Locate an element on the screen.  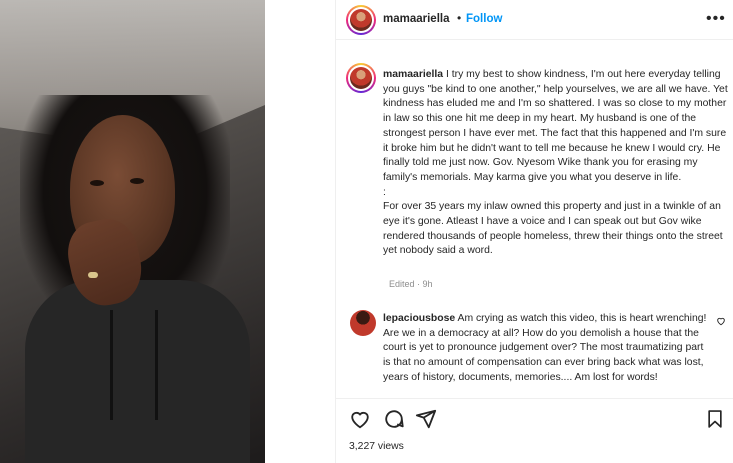
commenter-avatar is located at coordinates (363, 323).